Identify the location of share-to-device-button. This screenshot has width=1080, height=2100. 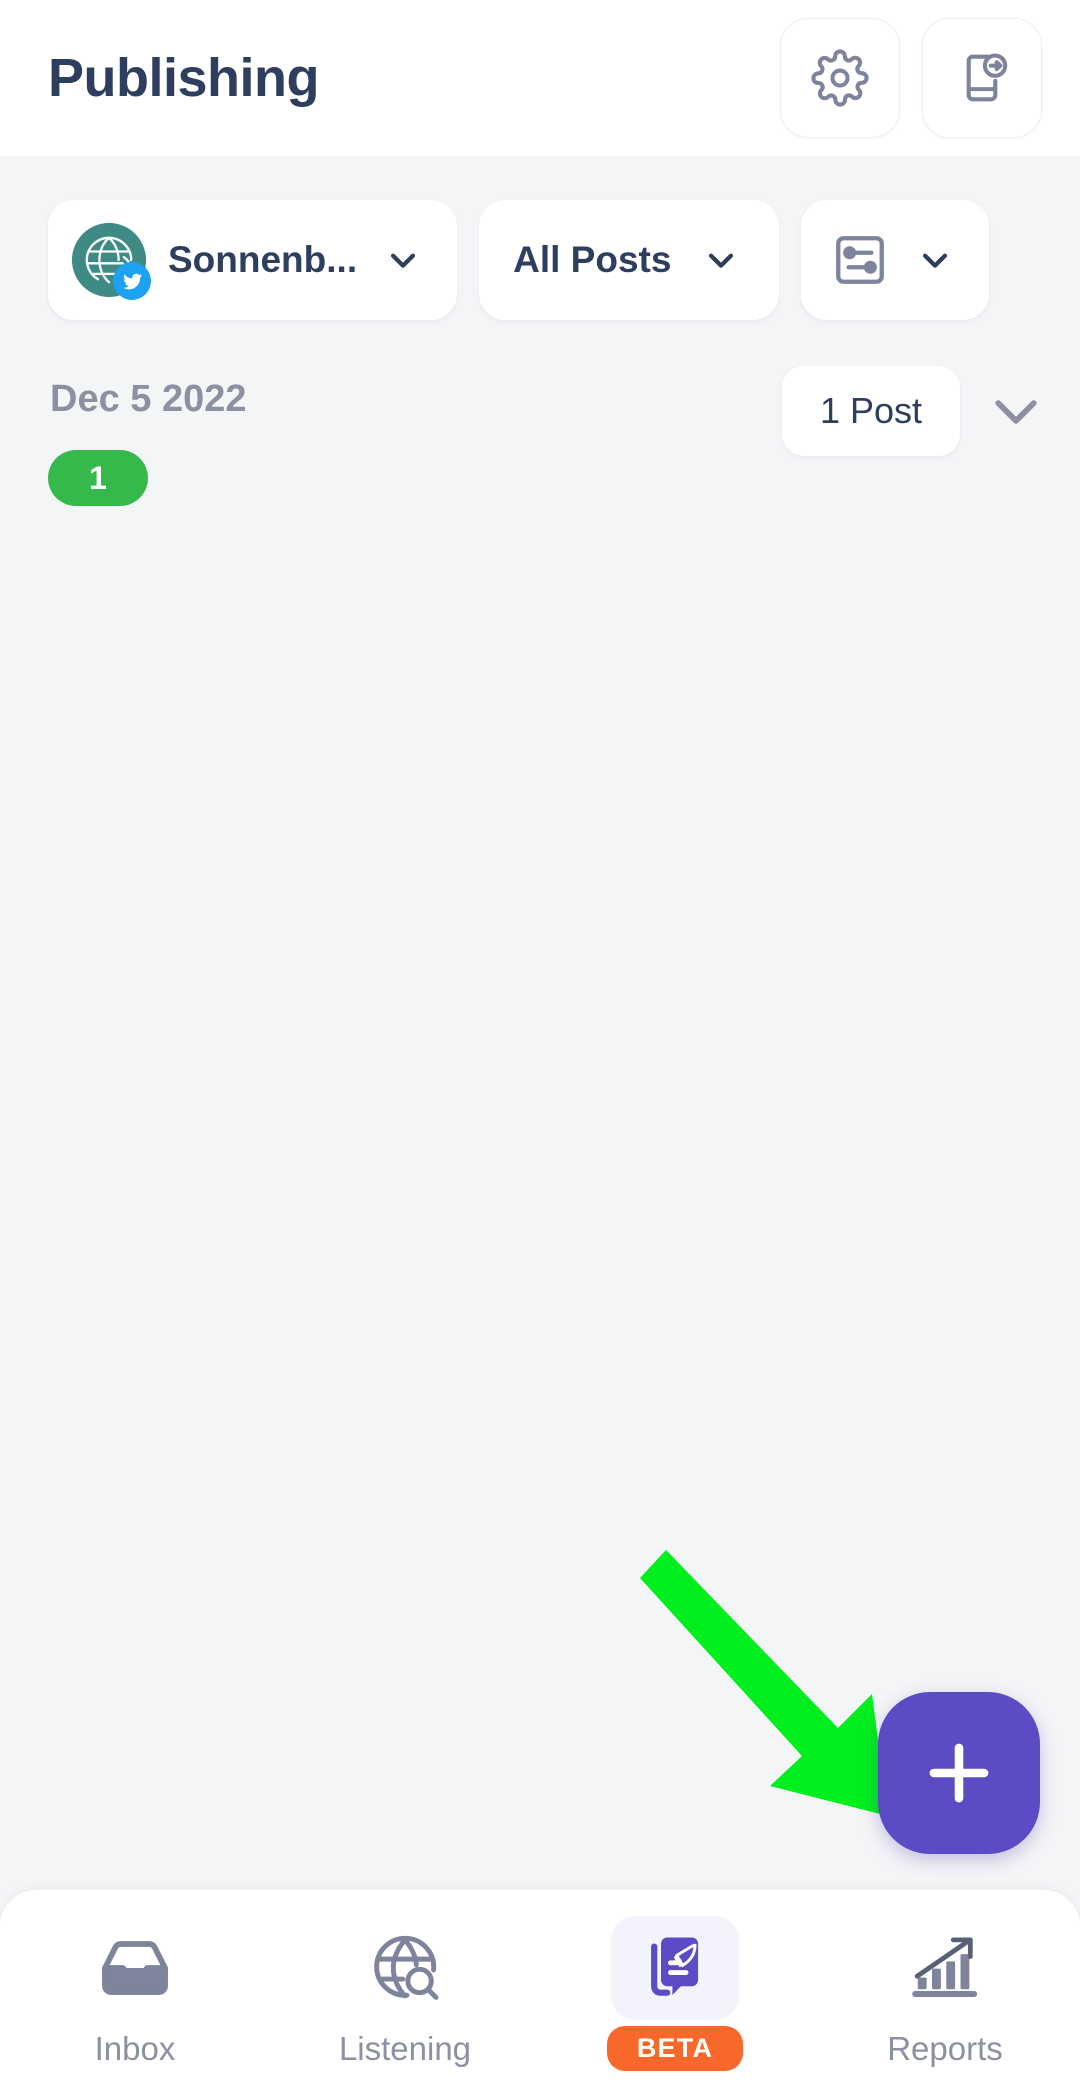
(982, 78).